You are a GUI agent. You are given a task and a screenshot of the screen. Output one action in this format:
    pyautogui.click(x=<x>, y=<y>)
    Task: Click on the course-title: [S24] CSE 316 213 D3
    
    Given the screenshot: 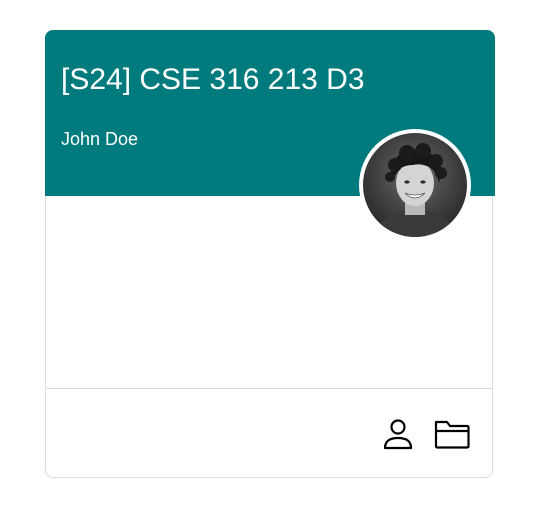 What is the action you would take?
    pyautogui.click(x=213, y=80)
    